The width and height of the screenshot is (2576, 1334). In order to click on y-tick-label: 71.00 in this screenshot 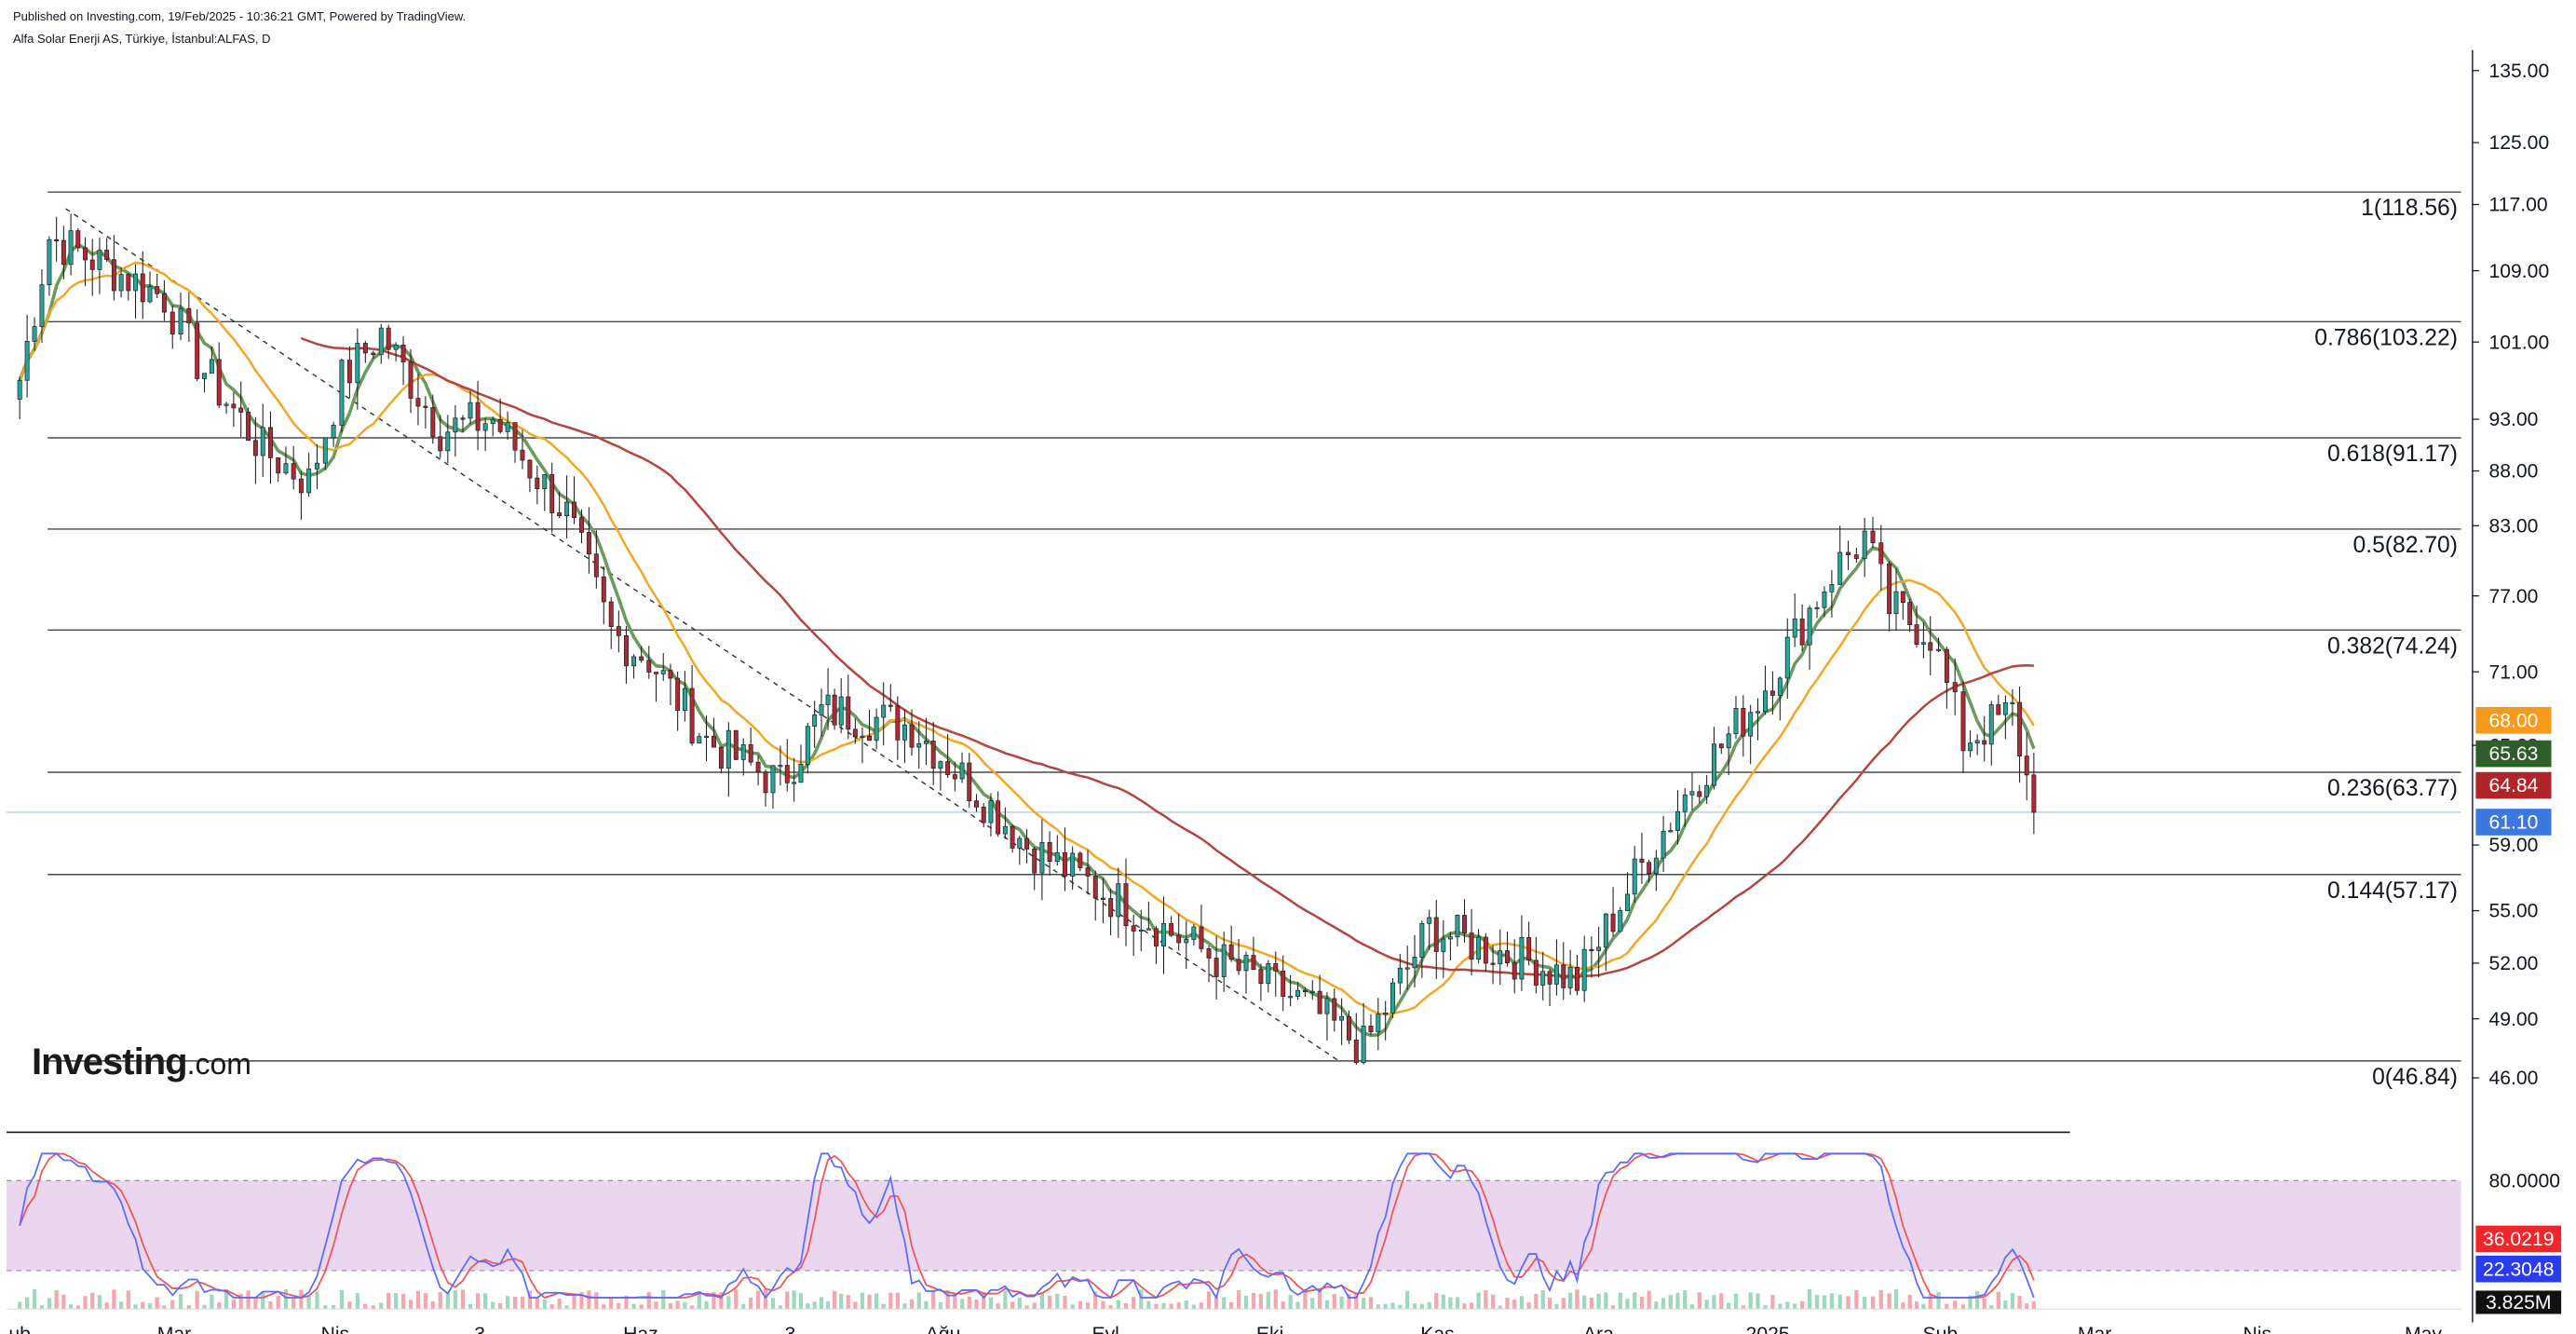, I will do `click(2514, 671)`.